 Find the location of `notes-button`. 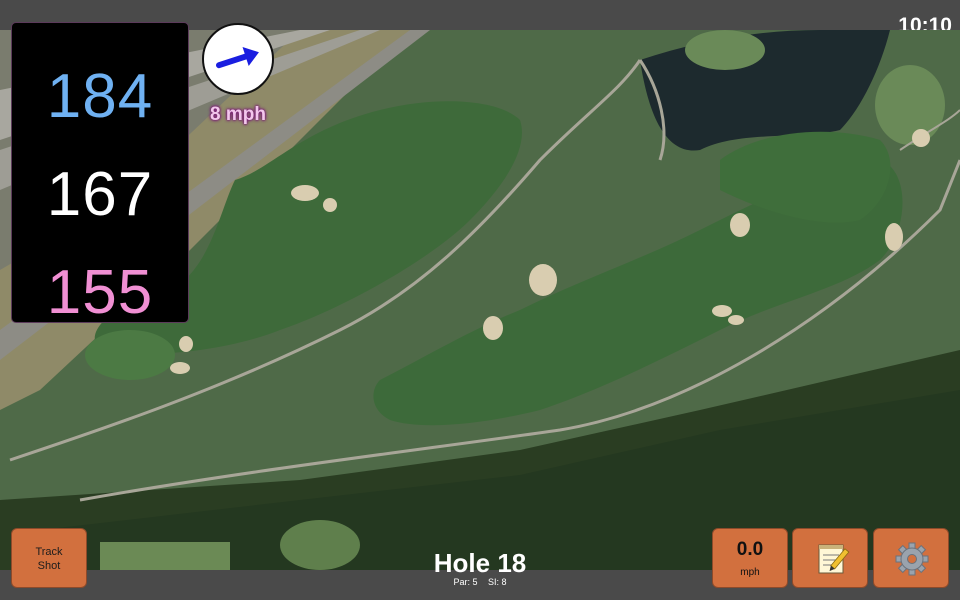

notes-button is located at coordinates (830, 558).